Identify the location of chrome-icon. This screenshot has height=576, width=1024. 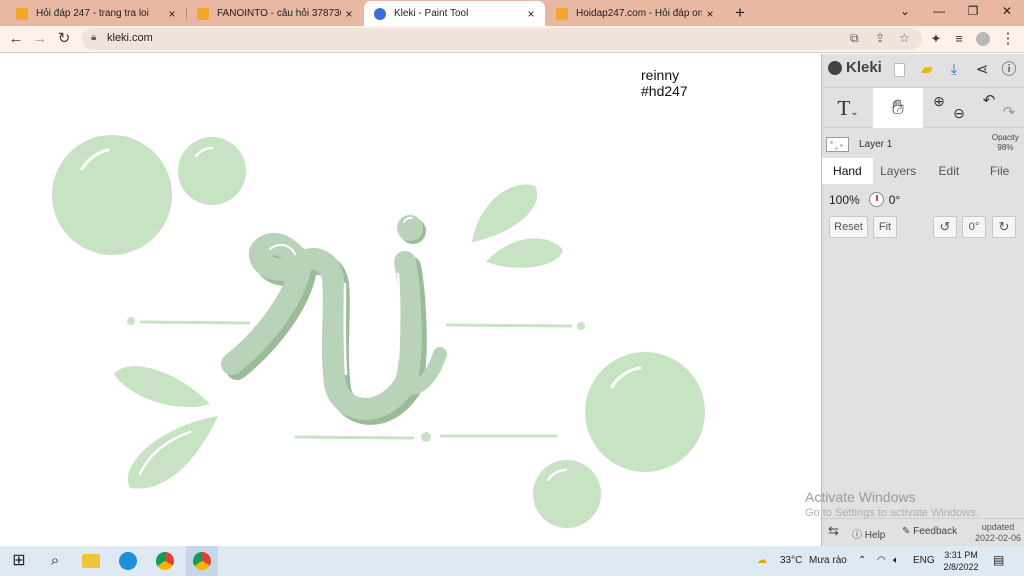
(165, 561).